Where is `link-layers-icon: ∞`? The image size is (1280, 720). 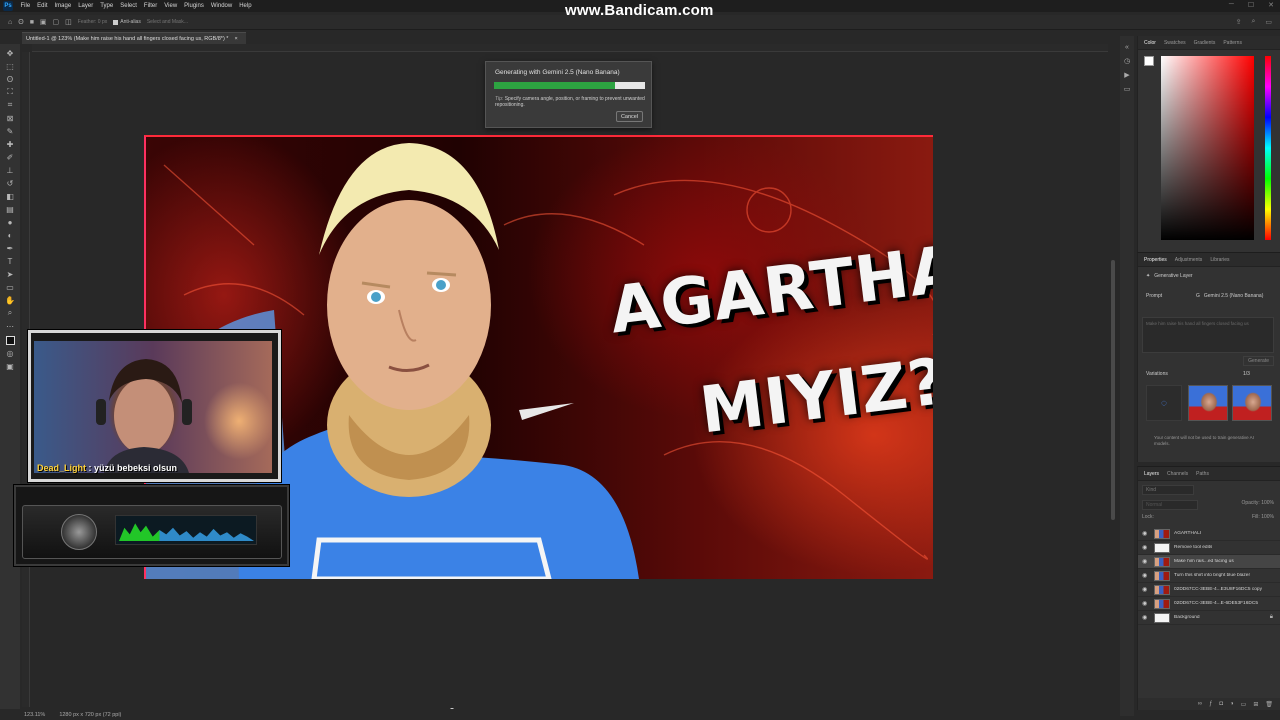
link-layers-icon: ∞ is located at coordinates (1200, 704).